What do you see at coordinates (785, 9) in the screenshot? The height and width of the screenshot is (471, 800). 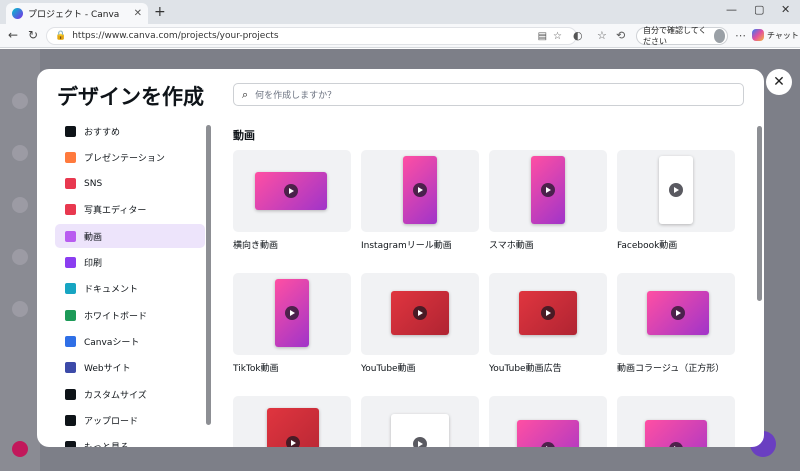 I see `window-close-icon: ✕` at bounding box center [785, 9].